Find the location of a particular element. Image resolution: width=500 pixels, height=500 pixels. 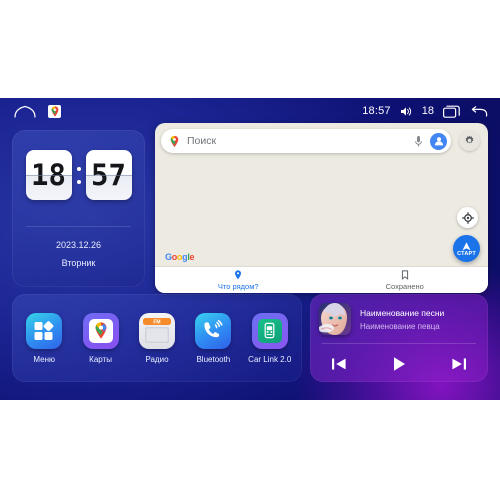

app-menu: Меню is located at coordinates (44, 338).